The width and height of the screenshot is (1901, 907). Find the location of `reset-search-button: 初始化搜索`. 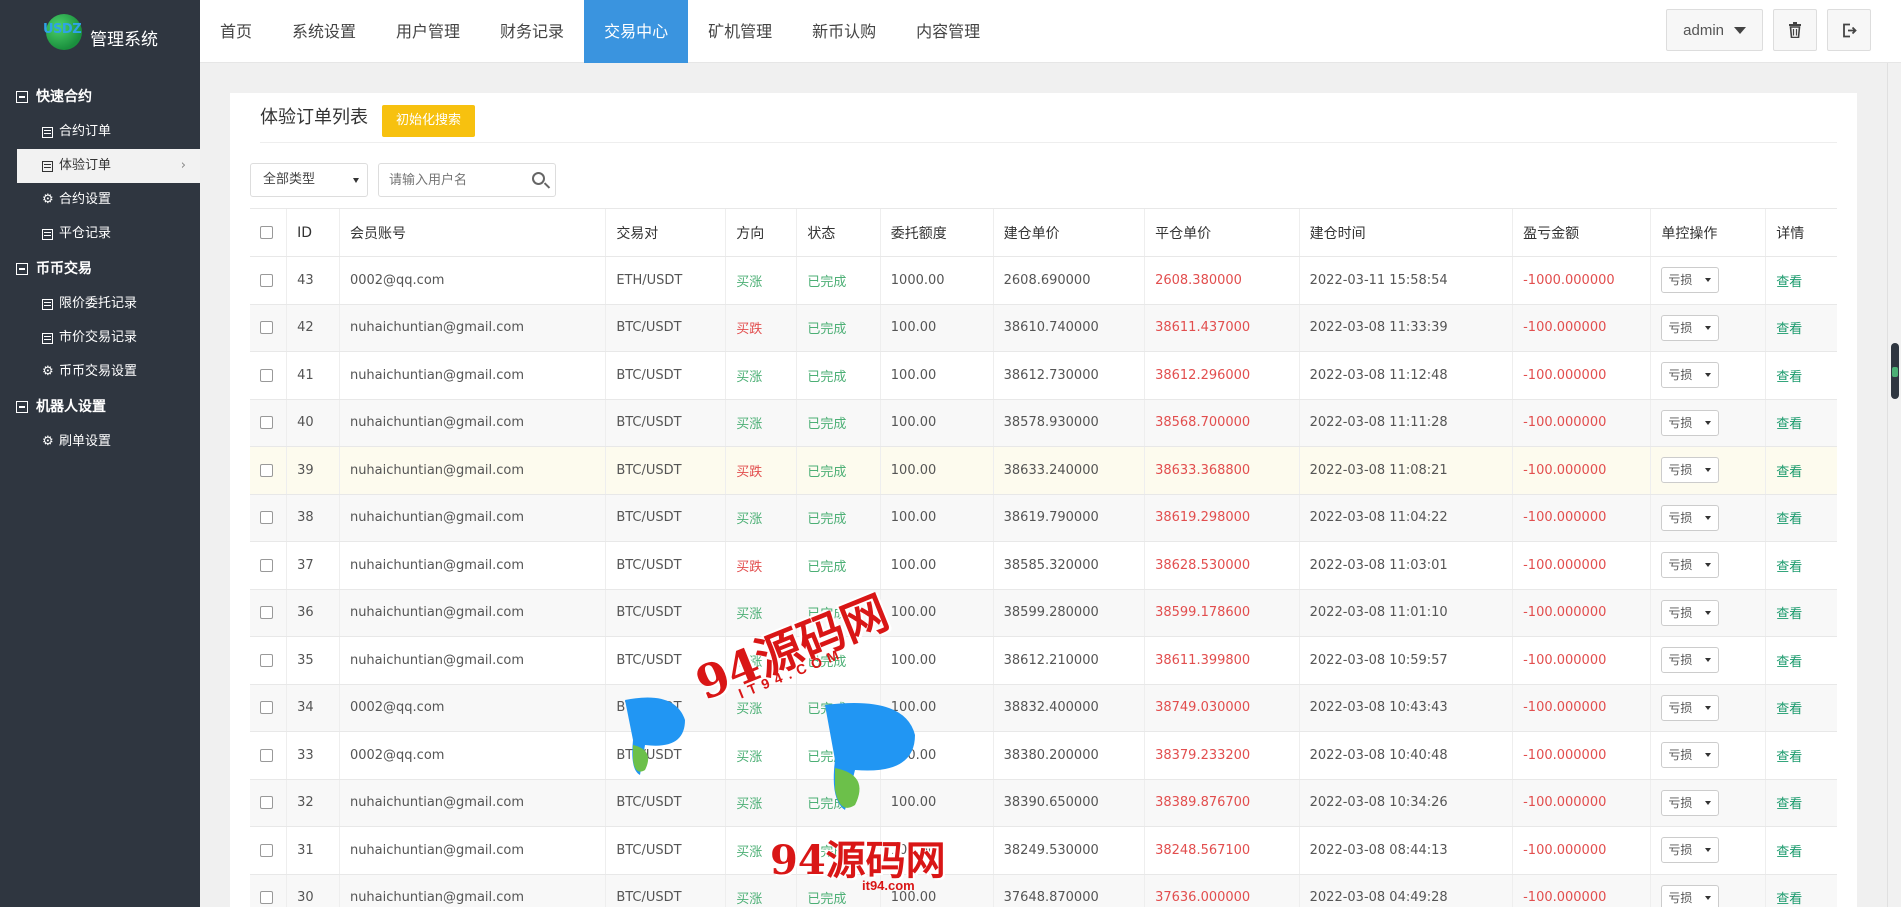

reset-search-button: 初始化搜索 is located at coordinates (429, 121).